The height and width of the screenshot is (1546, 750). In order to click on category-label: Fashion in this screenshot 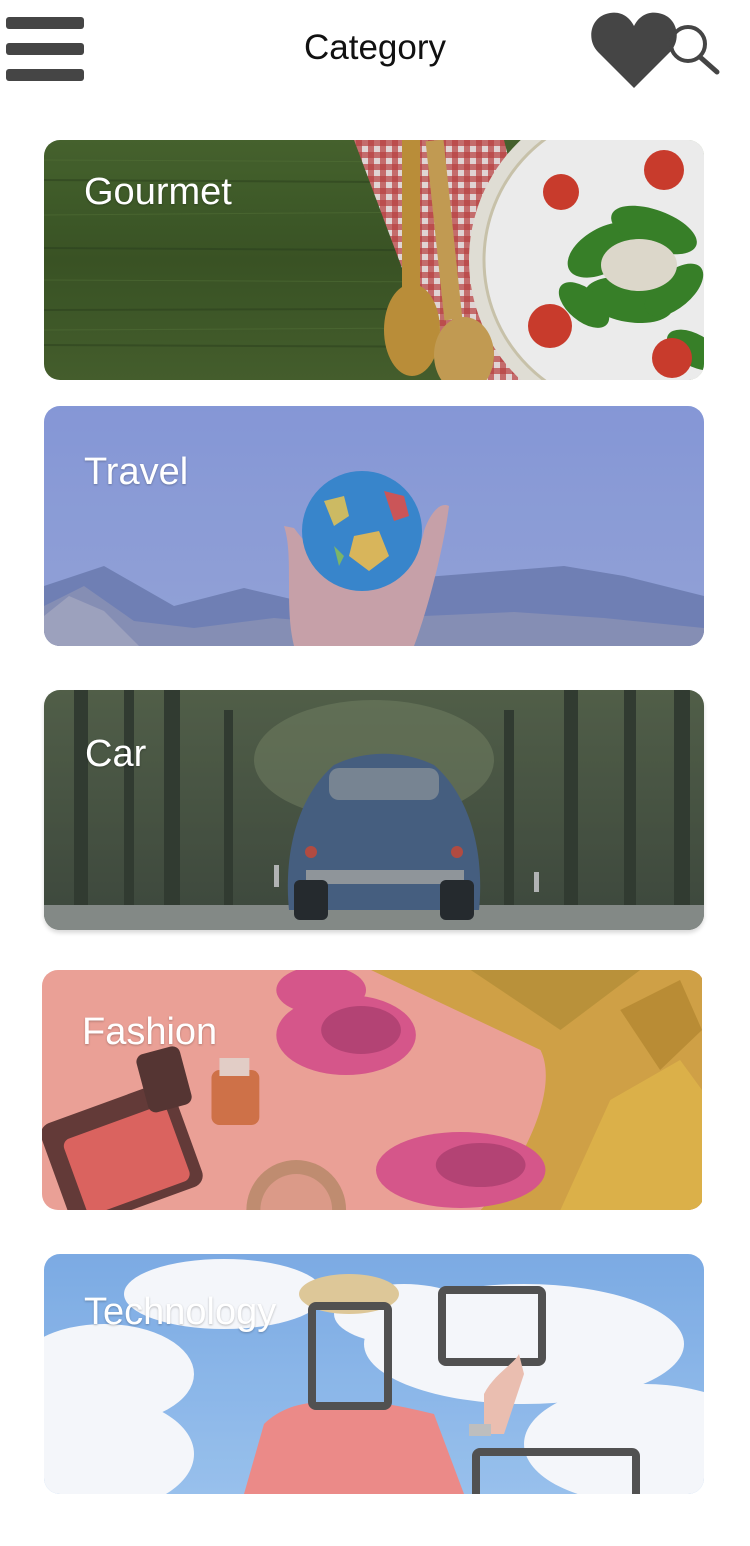, I will do `click(150, 1032)`.